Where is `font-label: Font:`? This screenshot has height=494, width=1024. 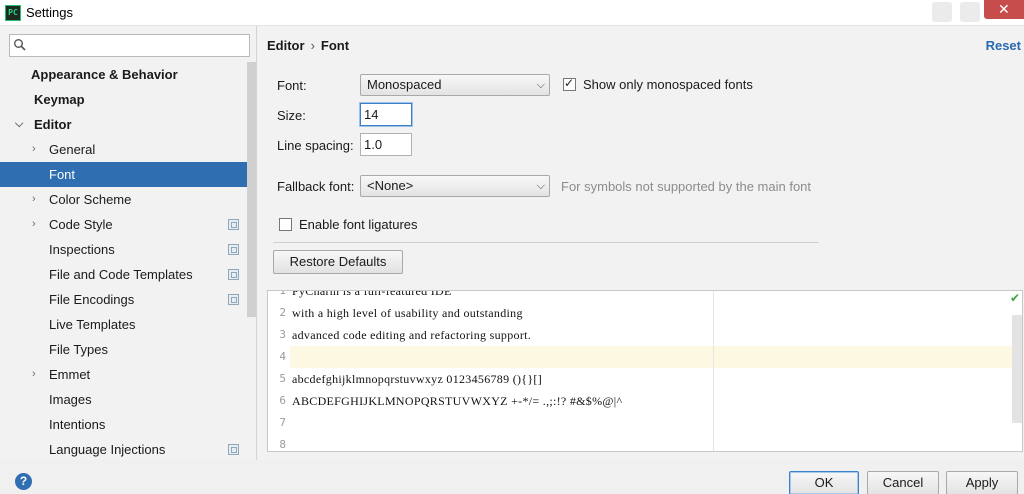
font-label: Font: is located at coordinates (292, 85).